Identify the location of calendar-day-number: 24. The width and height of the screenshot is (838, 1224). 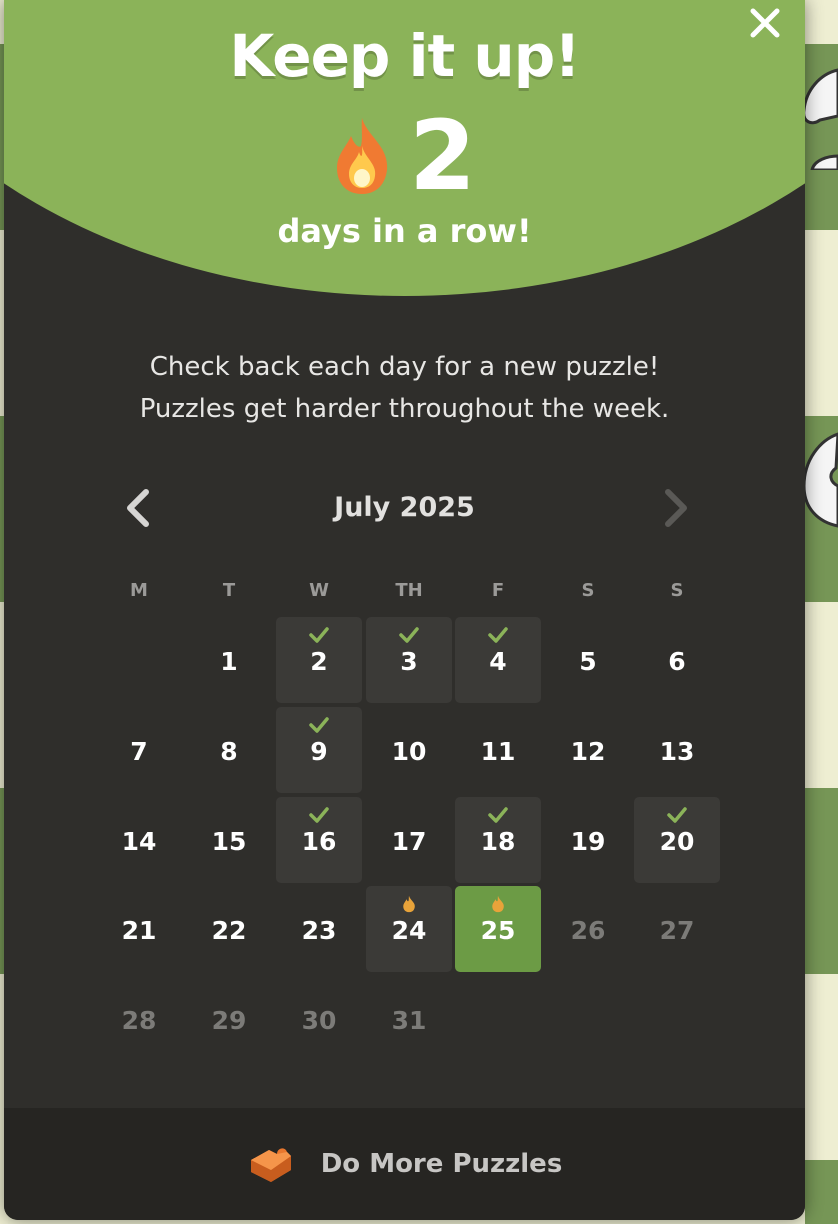
(409, 930).